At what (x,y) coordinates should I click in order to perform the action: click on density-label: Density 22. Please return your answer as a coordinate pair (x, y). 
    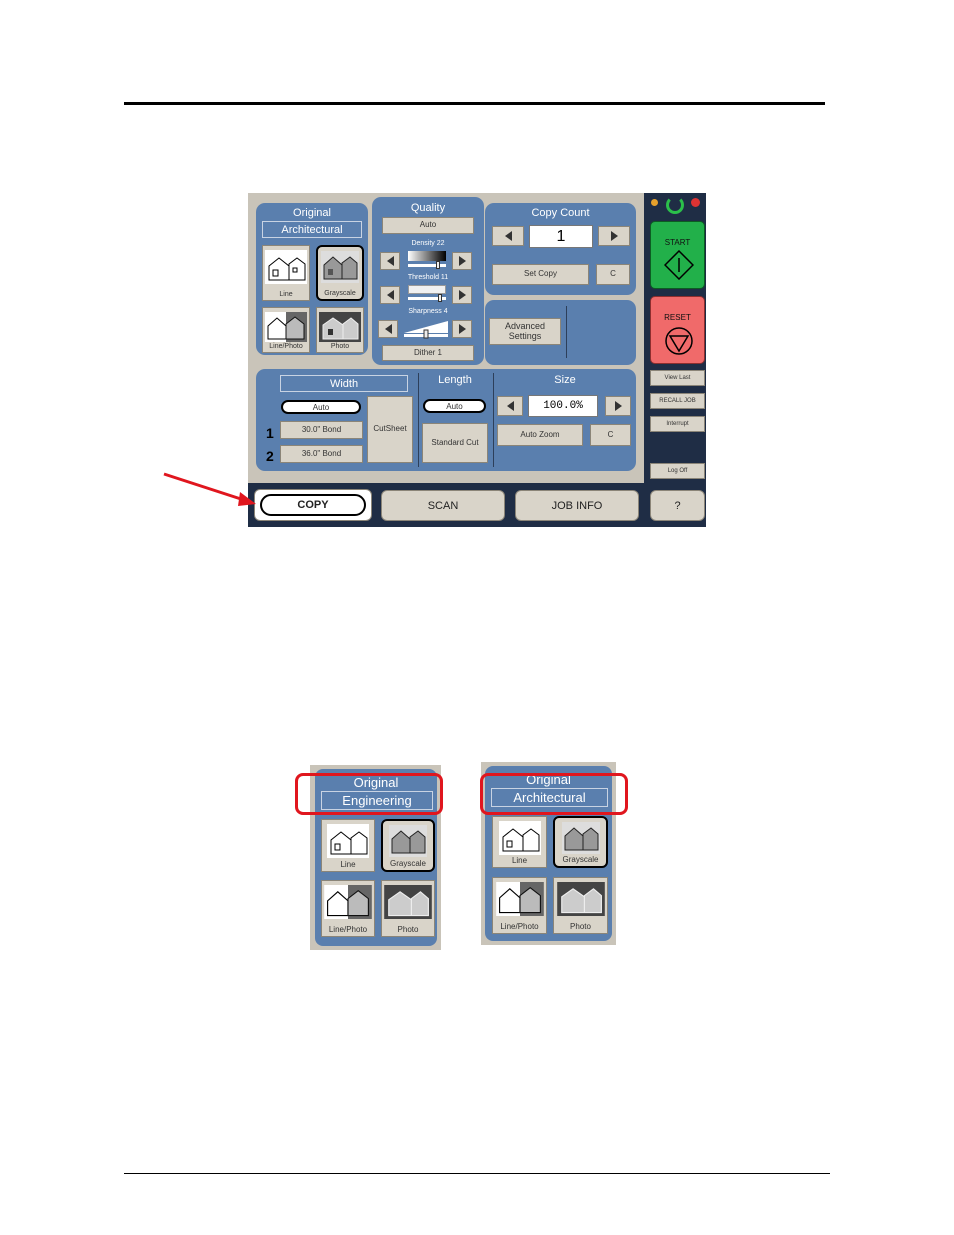
    Looking at the image, I should click on (428, 243).